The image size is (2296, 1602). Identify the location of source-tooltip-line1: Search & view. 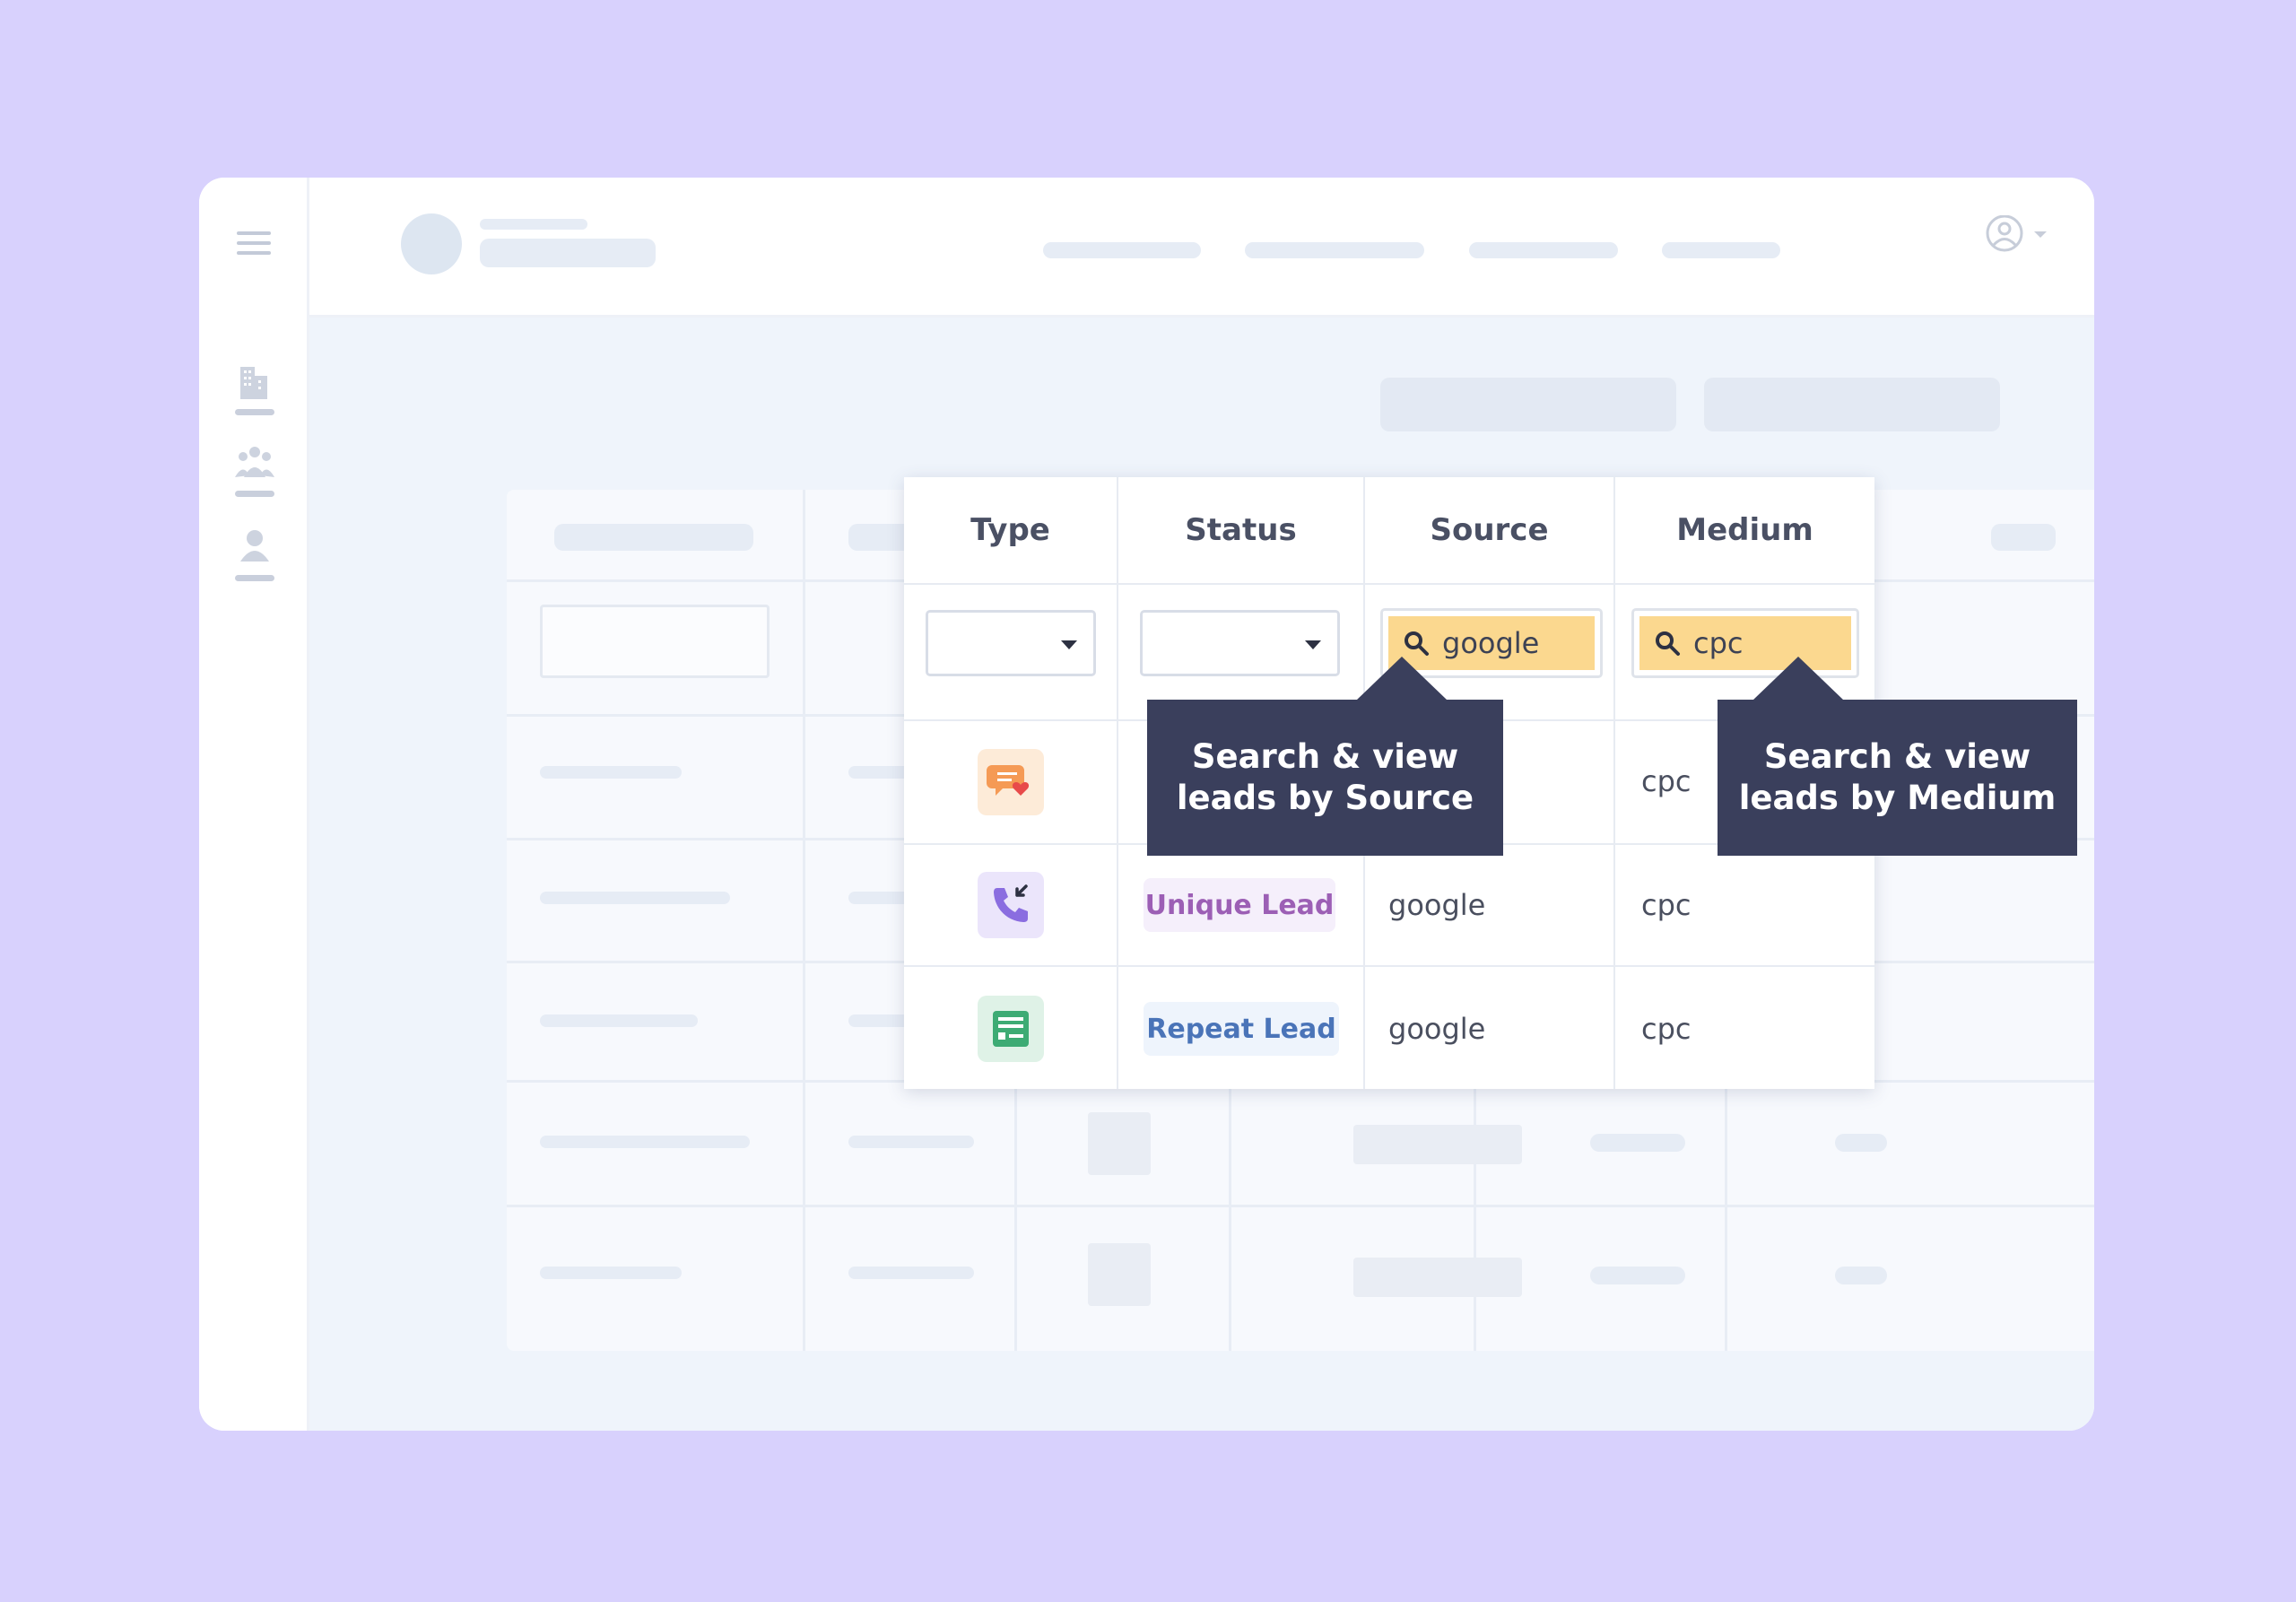
(1325, 756).